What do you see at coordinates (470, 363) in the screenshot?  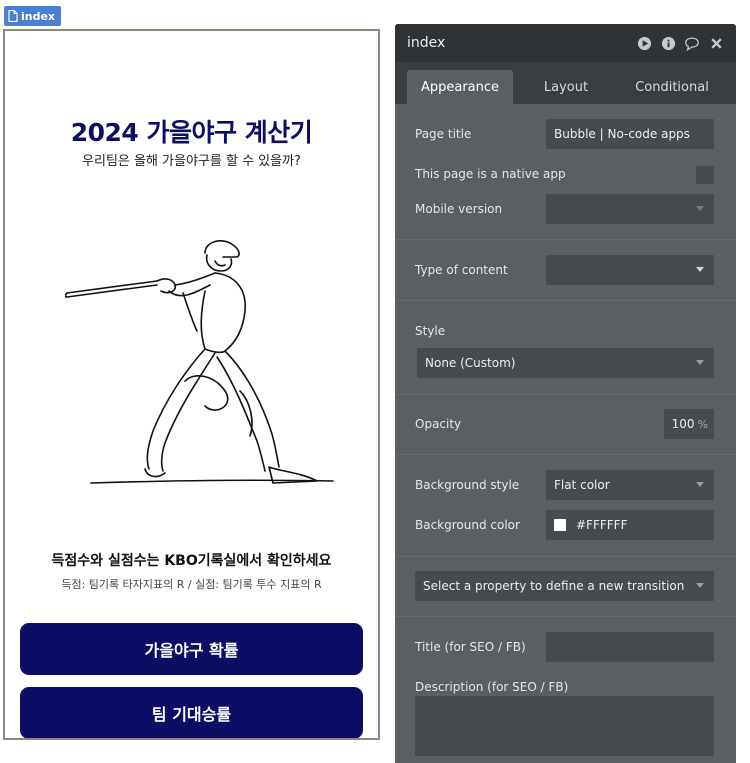 I see `style-value: None (Custom)` at bounding box center [470, 363].